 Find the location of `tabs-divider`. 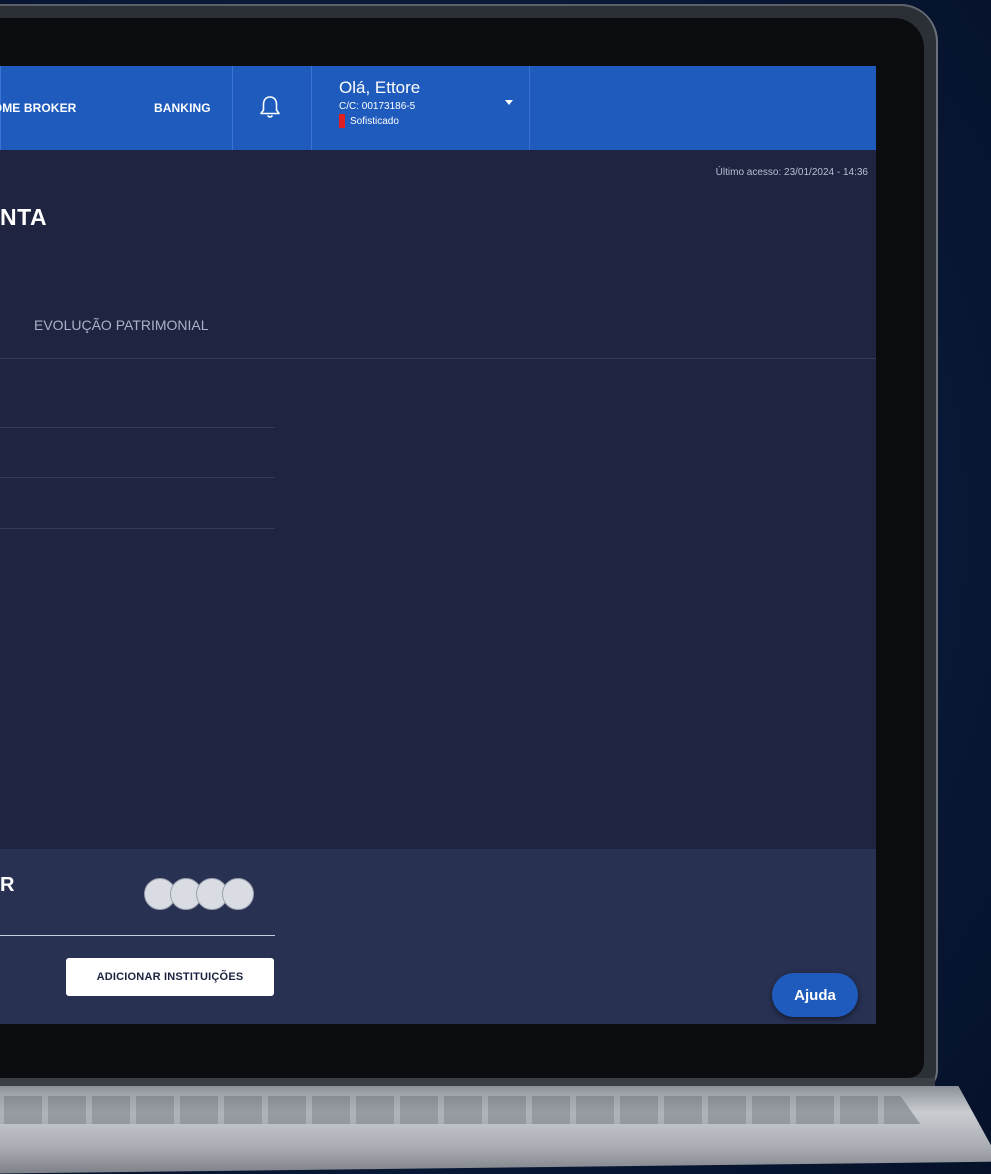

tabs-divider is located at coordinates (438, 358).